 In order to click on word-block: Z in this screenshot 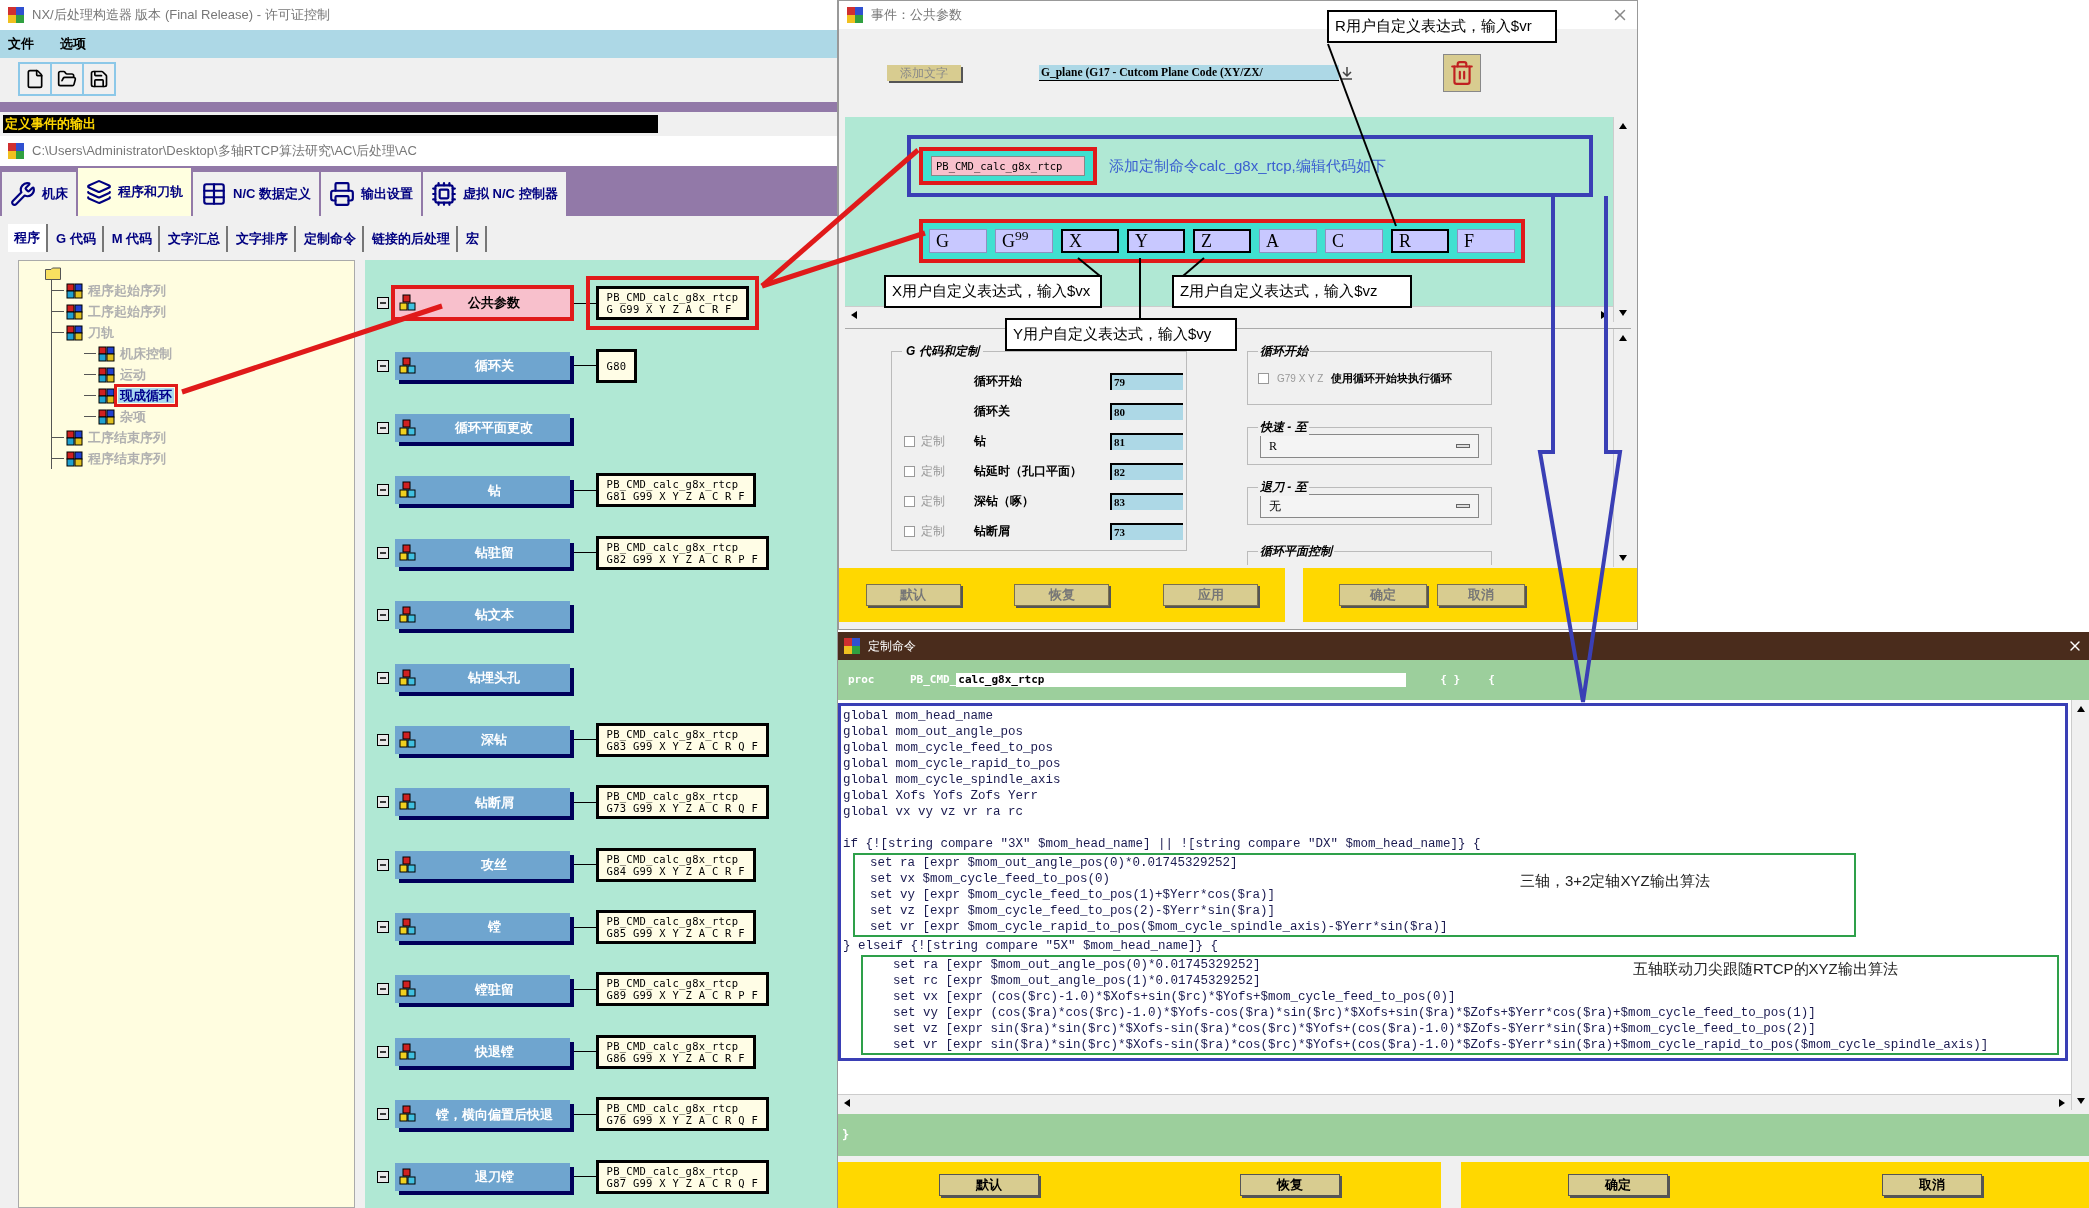, I will do `click(1222, 241)`.